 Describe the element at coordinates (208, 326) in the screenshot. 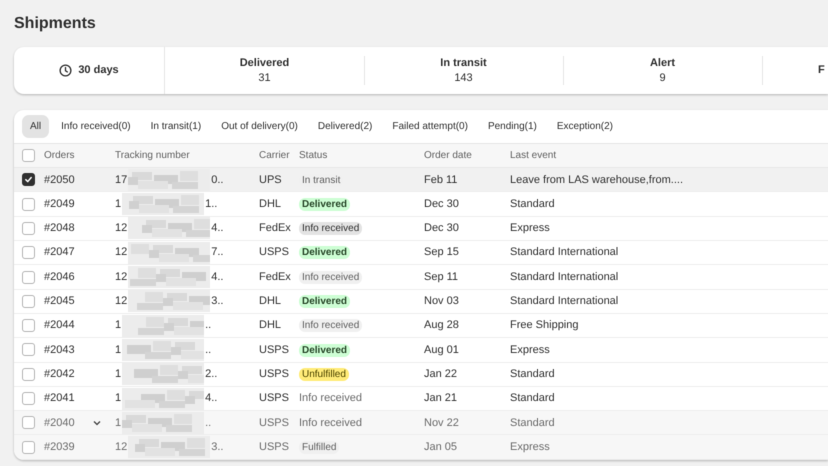

I see `tracking-number: ..` at that location.